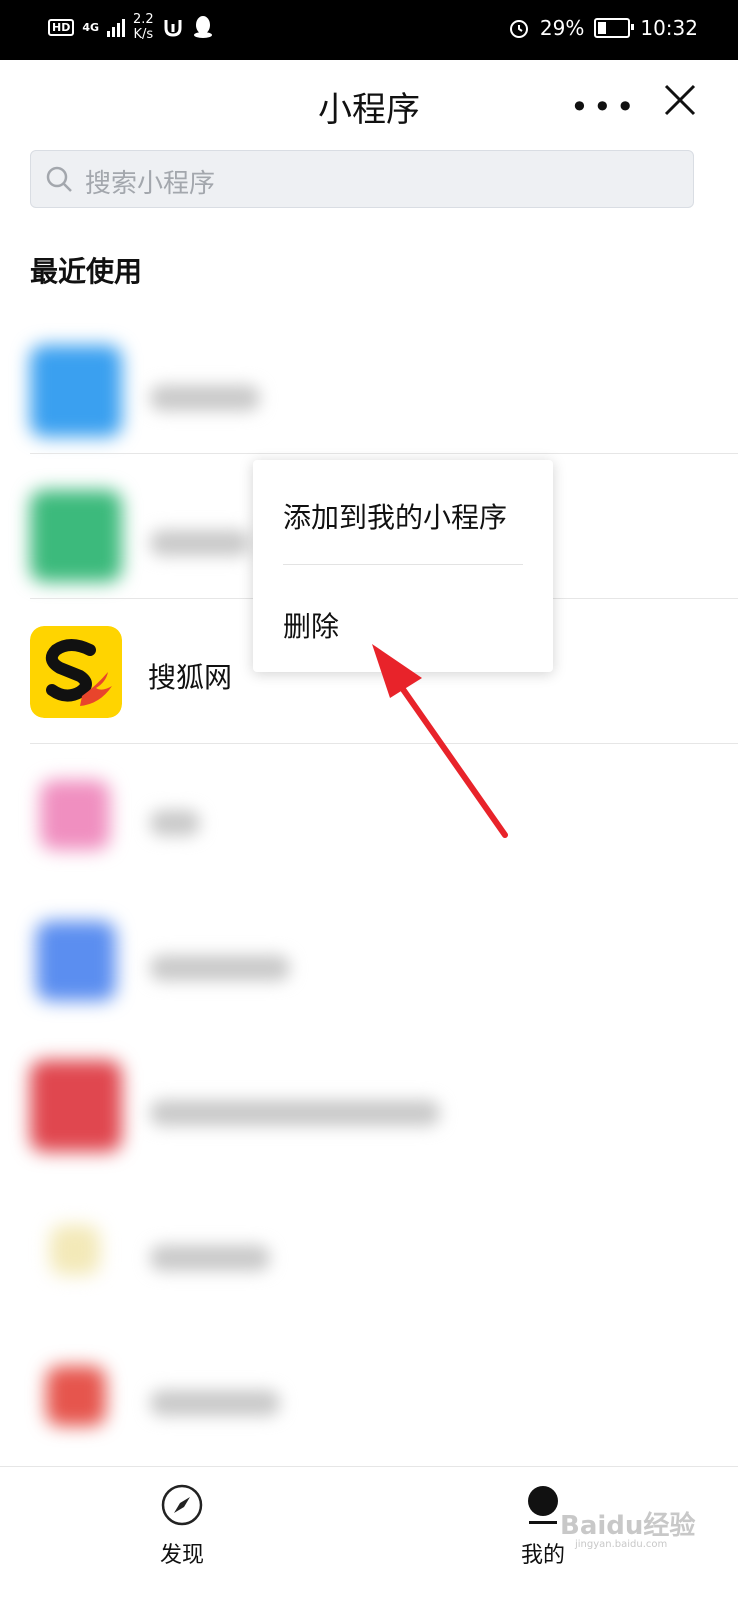 The height and width of the screenshot is (1601, 738). I want to click on battery-percent: 29%, so click(562, 28).